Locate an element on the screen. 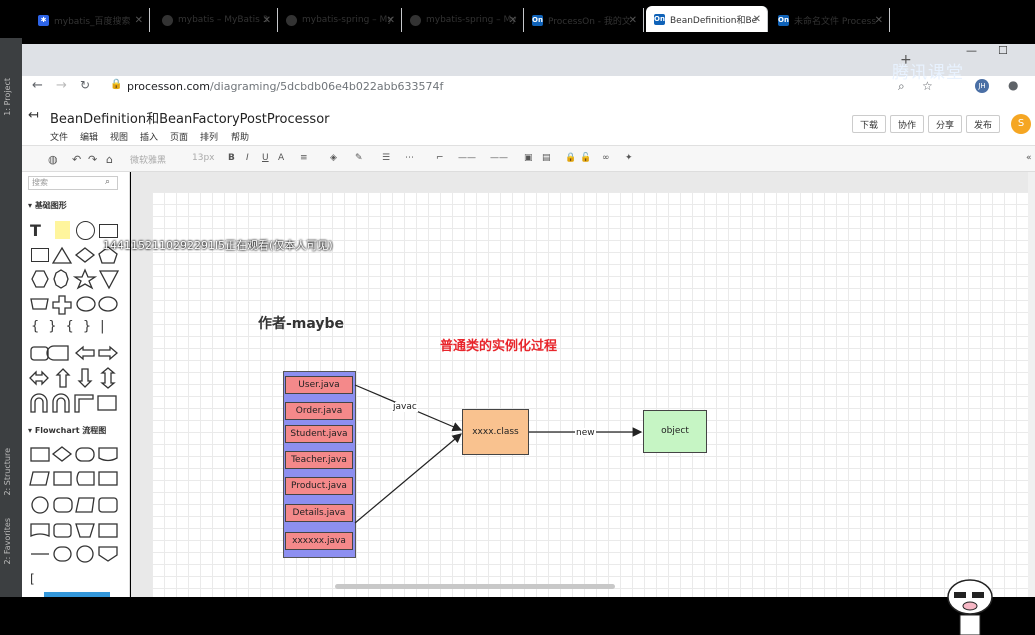 This screenshot has width=1035, height=635. ide-favorites-tab: 2: Favorites is located at coordinates (7, 541).